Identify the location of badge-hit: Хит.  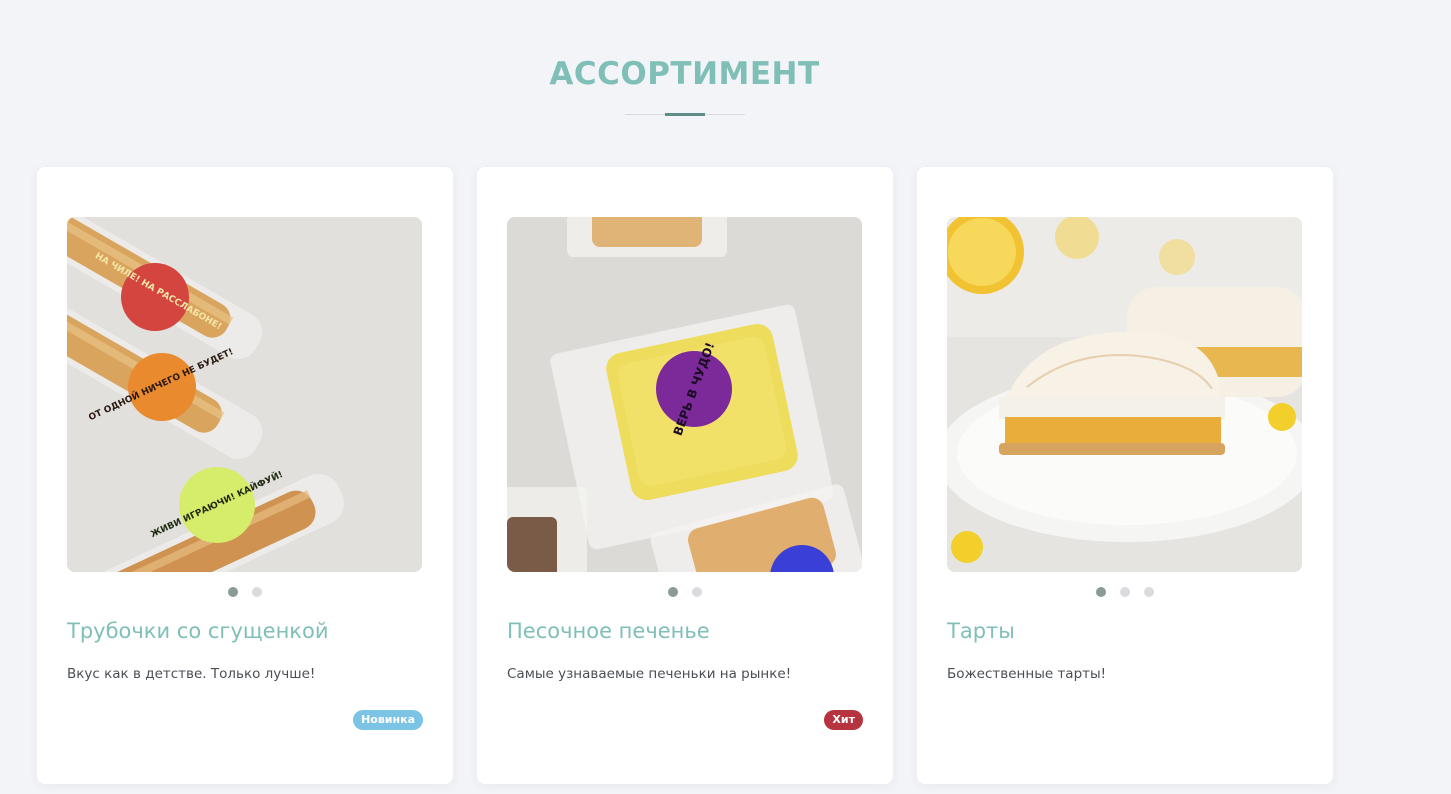
(843, 720).